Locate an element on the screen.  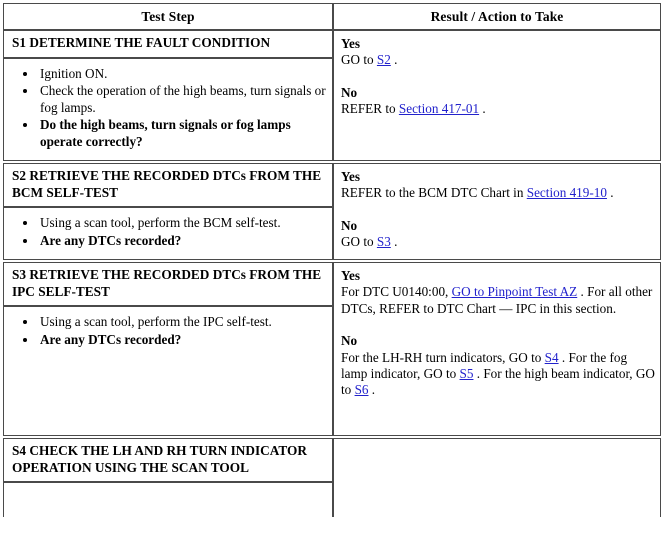
result-no-block-s2: No GO to S3 . is located at coordinates (498, 234).